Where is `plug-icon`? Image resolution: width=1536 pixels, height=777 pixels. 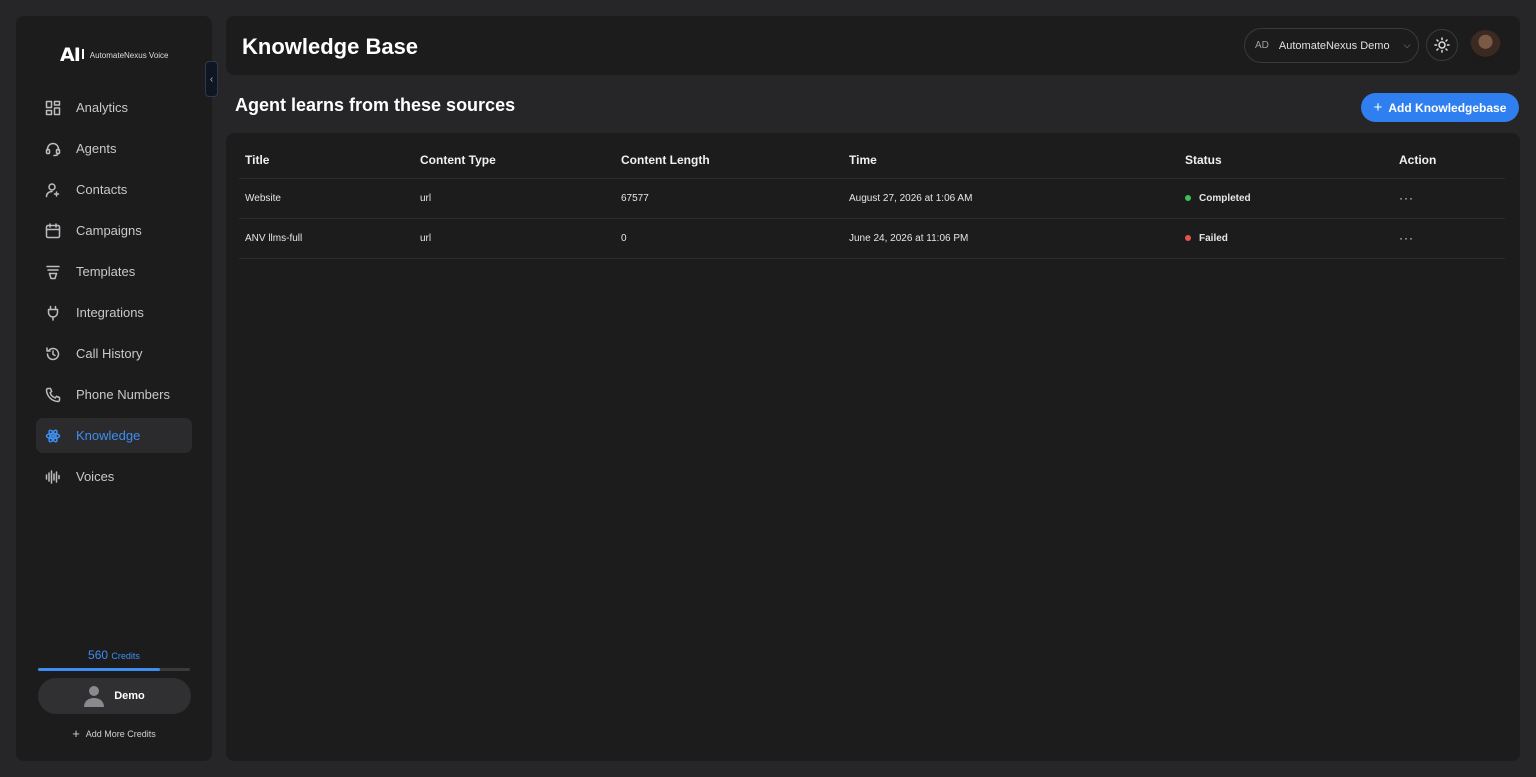
plug-icon is located at coordinates (53, 313).